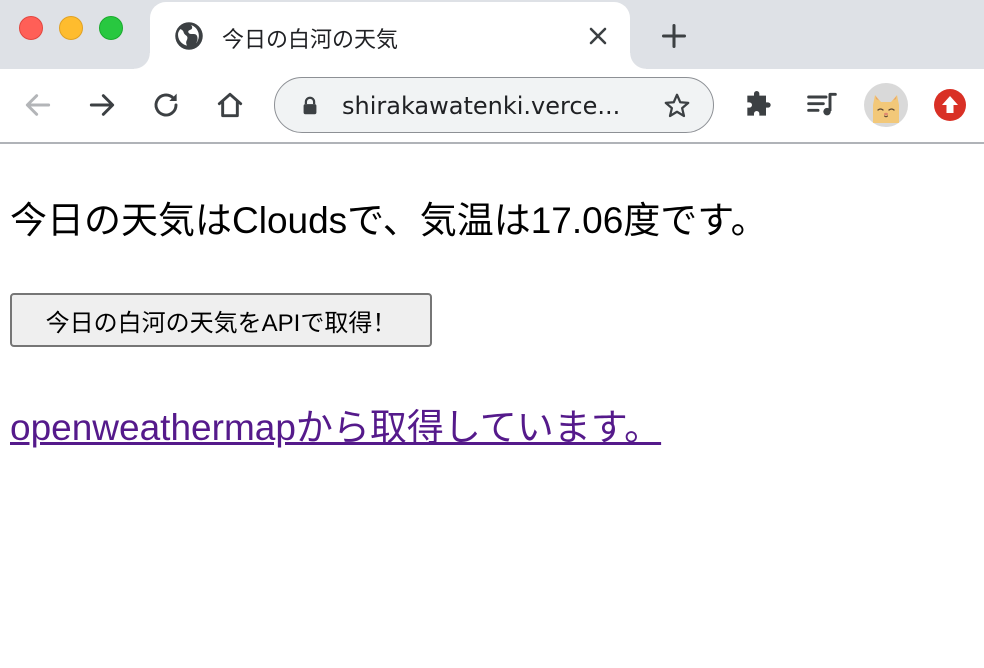 Image resolution: width=984 pixels, height=668 pixels. I want to click on home-icon, so click(230, 105).